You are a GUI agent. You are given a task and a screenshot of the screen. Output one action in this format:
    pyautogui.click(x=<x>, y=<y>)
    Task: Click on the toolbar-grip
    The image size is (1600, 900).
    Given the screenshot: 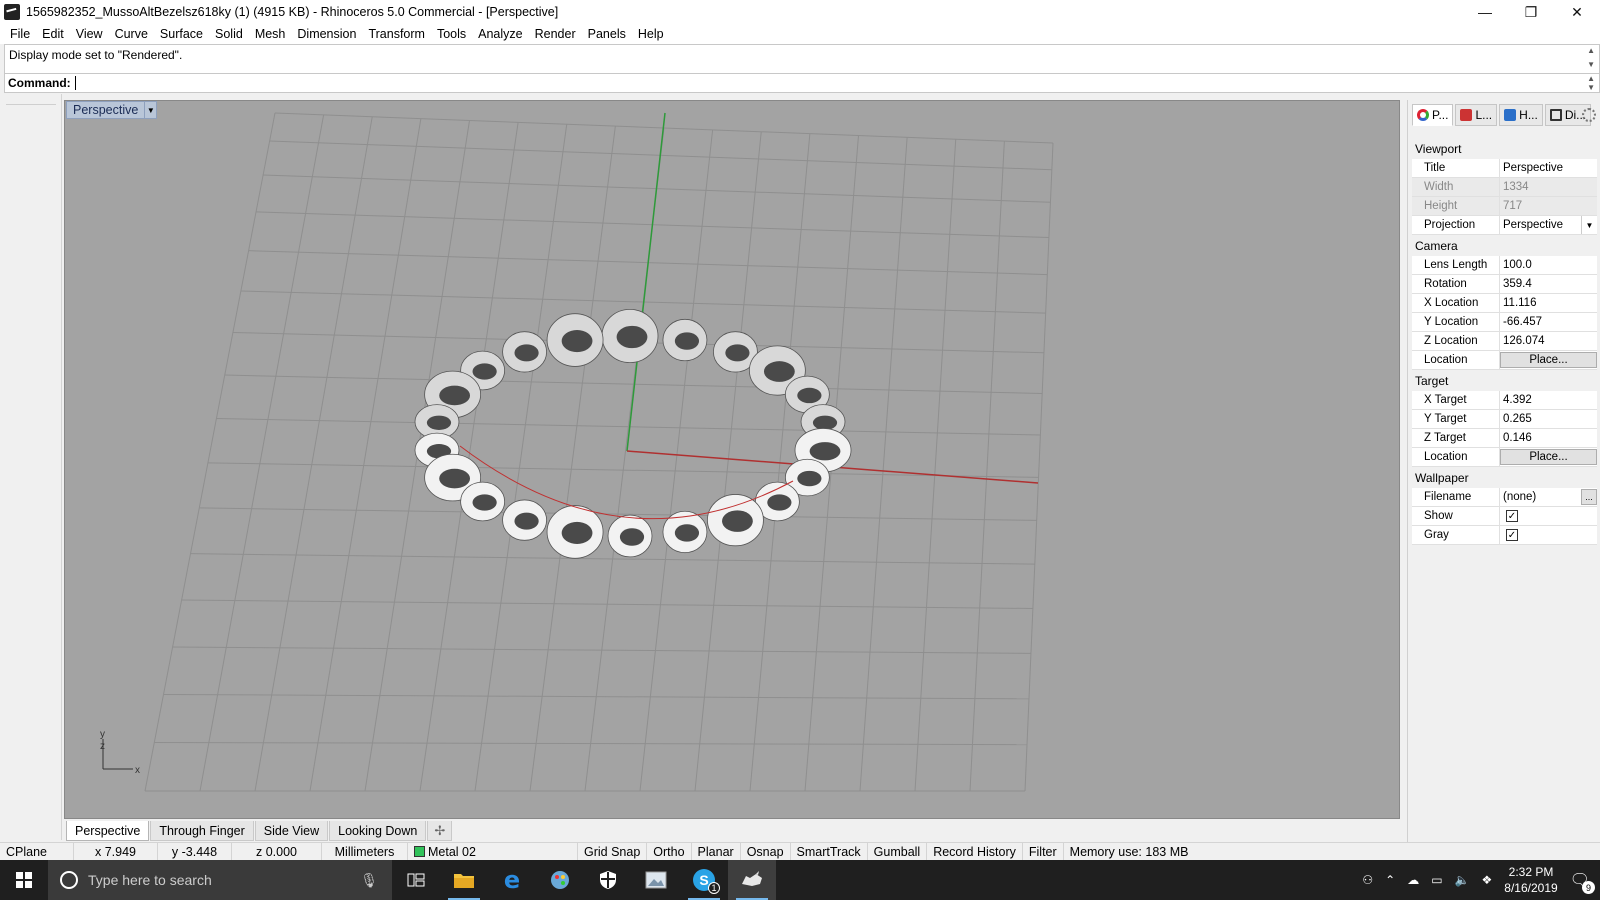 What is the action you would take?
    pyautogui.click(x=31, y=104)
    